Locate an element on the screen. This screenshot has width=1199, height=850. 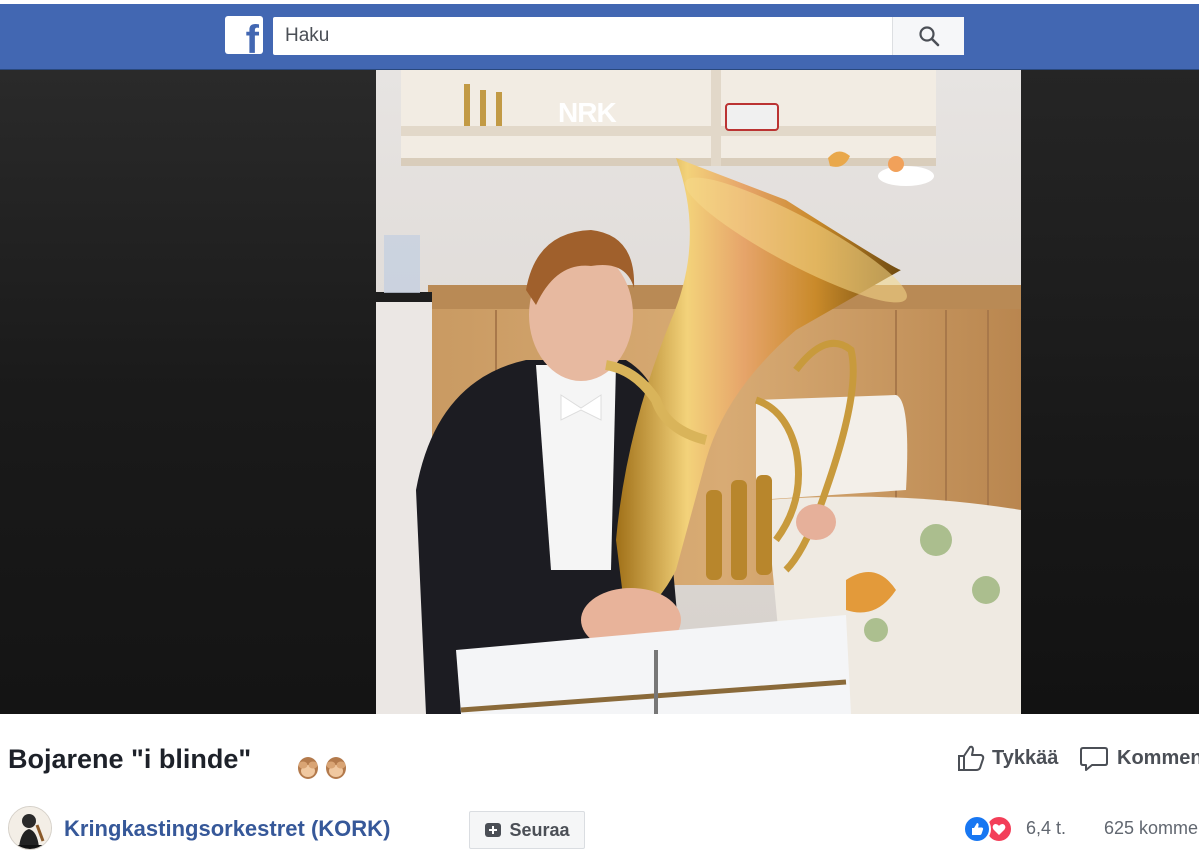
page-avatar is located at coordinates (30, 828).